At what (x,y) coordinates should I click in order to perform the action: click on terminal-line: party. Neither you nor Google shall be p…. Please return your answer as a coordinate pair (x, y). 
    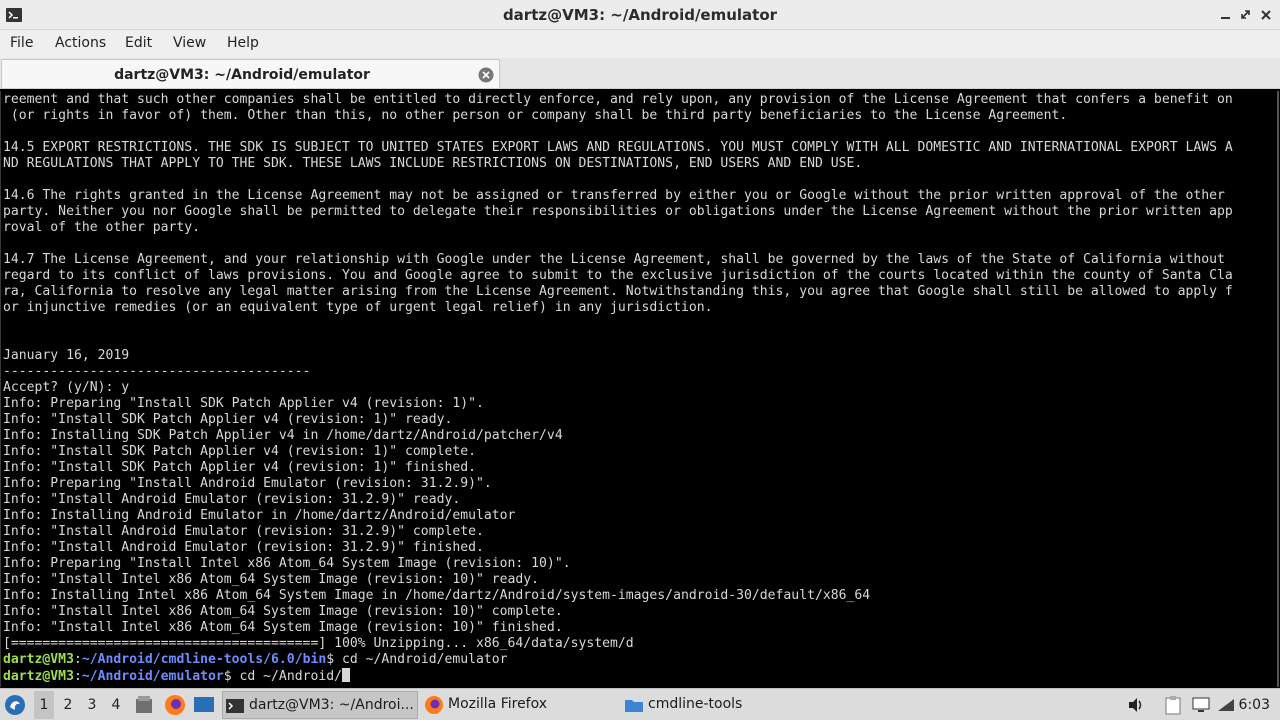
    Looking at the image, I should click on (618, 211).